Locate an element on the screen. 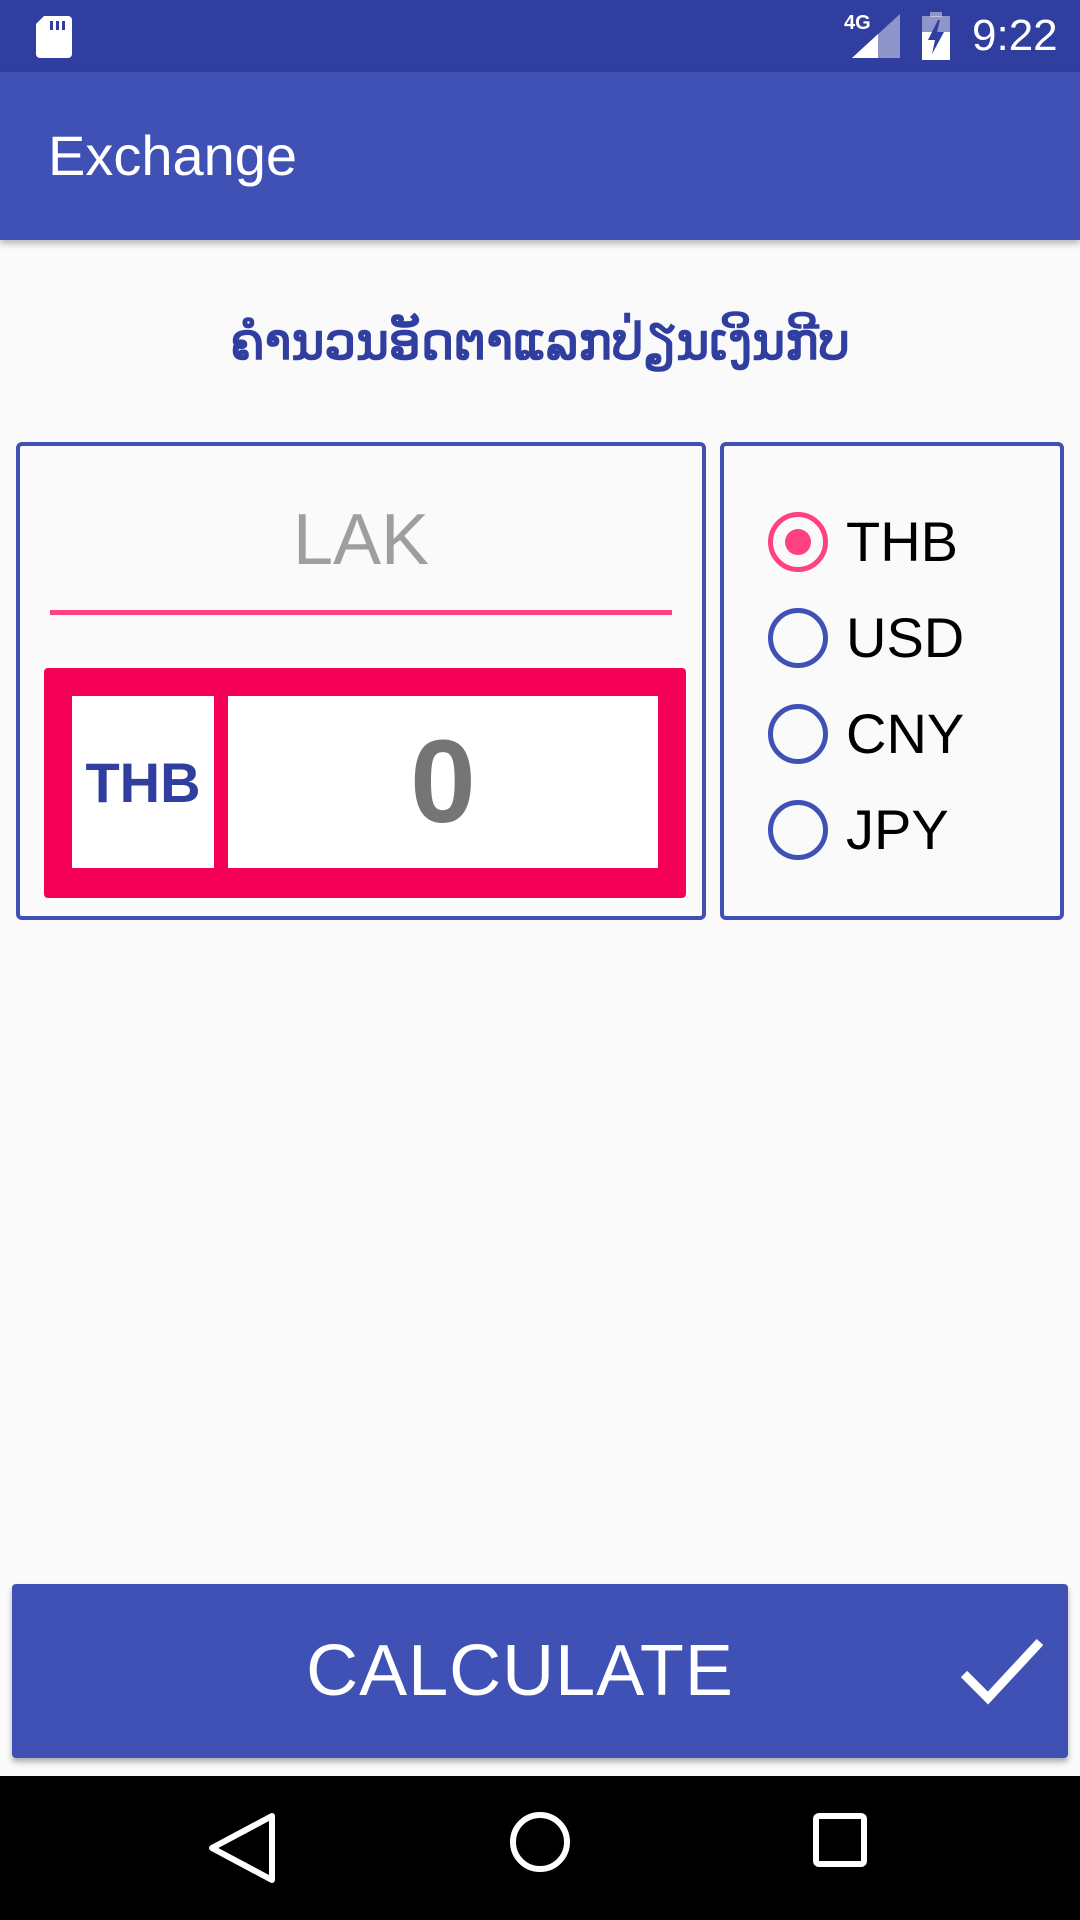 This screenshot has width=1080, height=1920. status-clock: 9:22 is located at coordinates (1015, 35).